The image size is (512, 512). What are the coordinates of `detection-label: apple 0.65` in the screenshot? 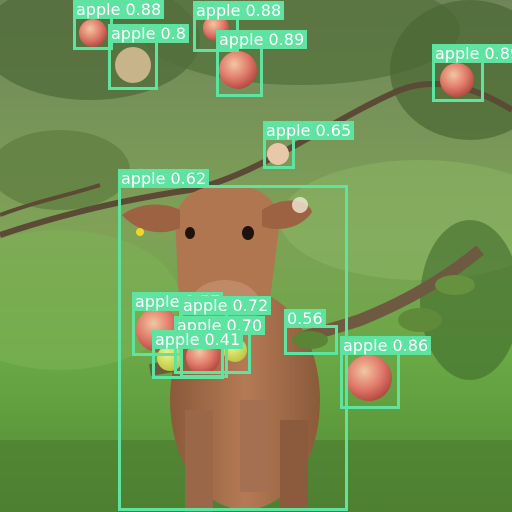 It's located at (309, 130).